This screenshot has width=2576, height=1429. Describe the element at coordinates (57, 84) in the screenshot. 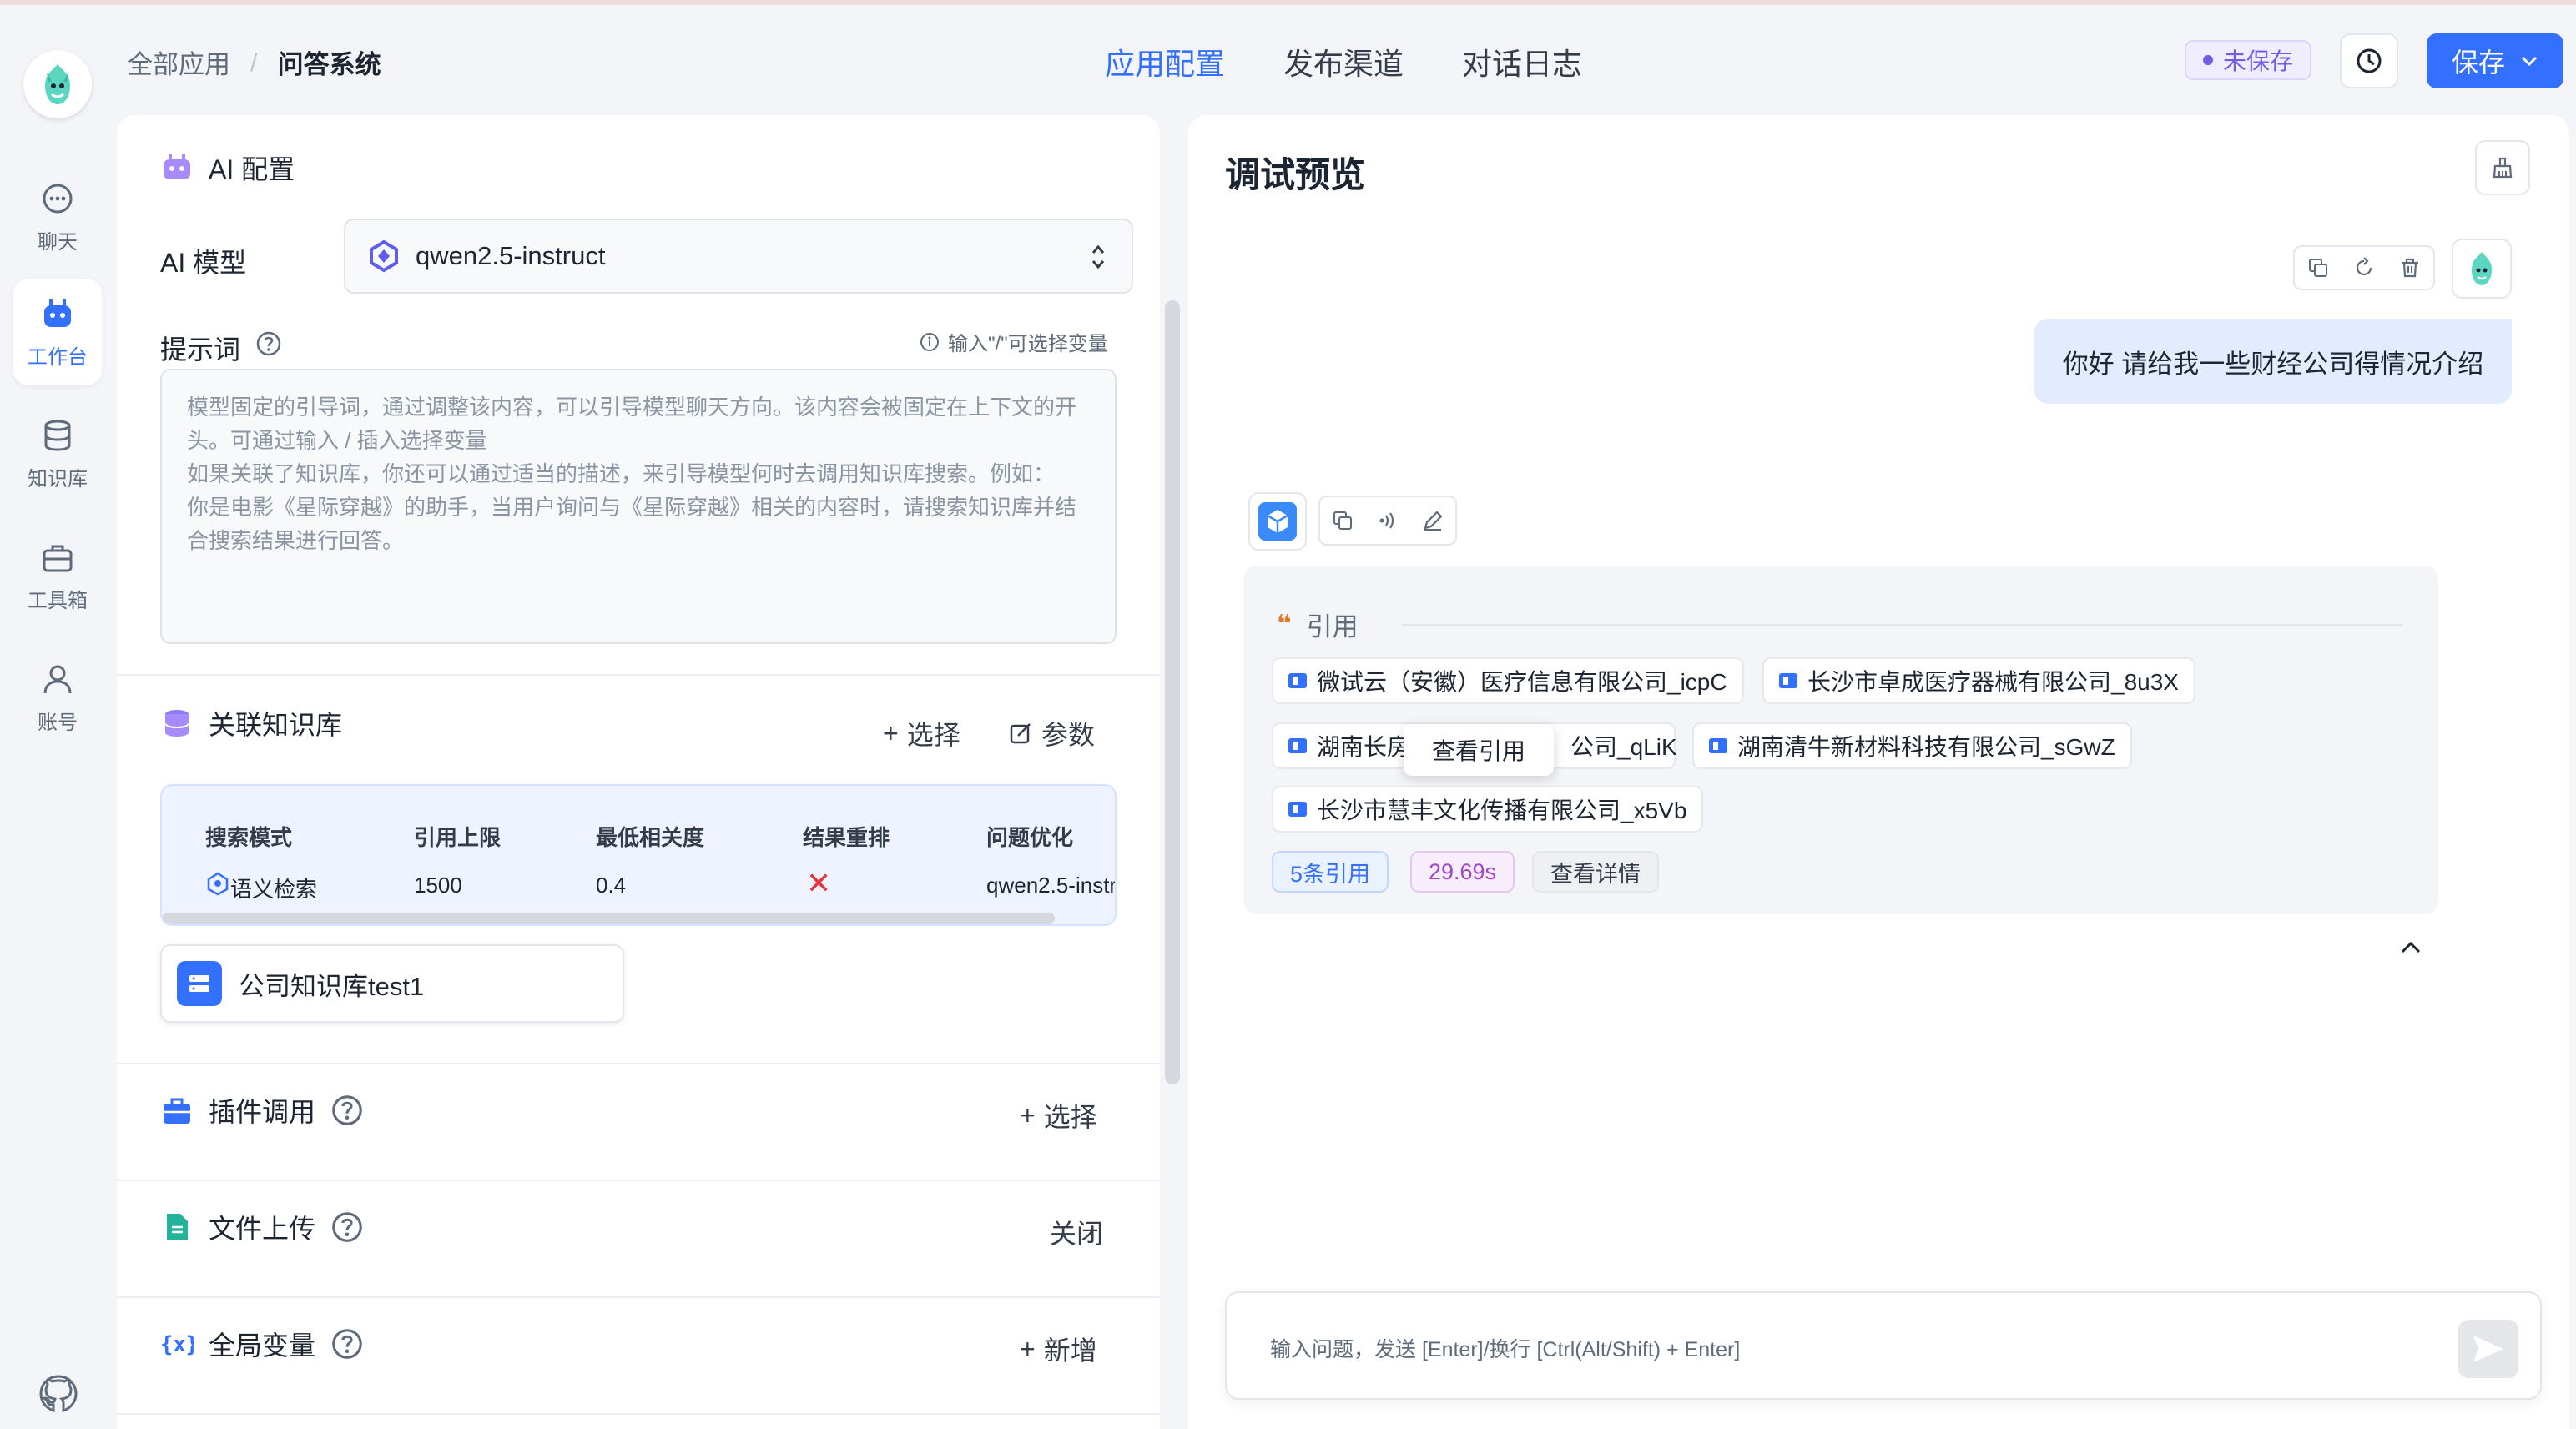

I see `app-logo` at that location.